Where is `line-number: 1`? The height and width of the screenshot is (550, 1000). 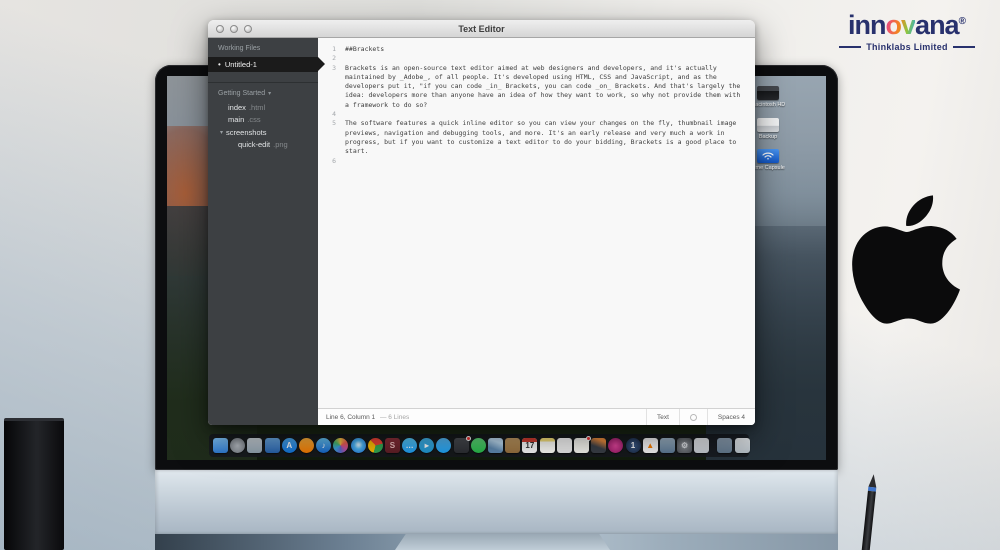
line-number: 1 is located at coordinates (334, 49).